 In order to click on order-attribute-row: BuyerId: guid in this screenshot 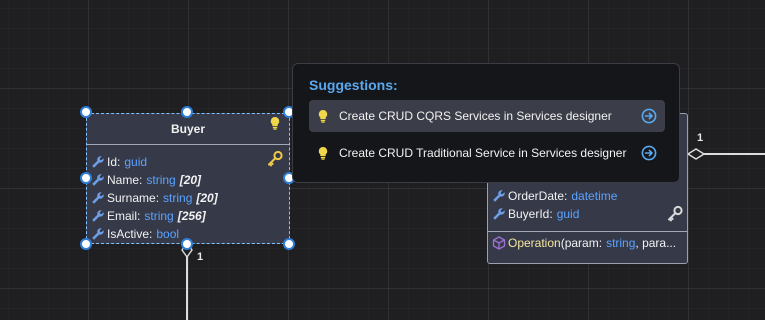, I will do `click(533, 214)`.